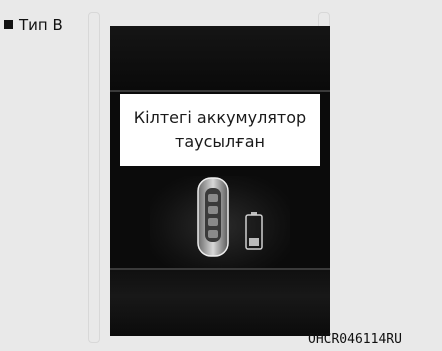 The image size is (442, 351). I want to click on type-label: Тип B, so click(33, 25).